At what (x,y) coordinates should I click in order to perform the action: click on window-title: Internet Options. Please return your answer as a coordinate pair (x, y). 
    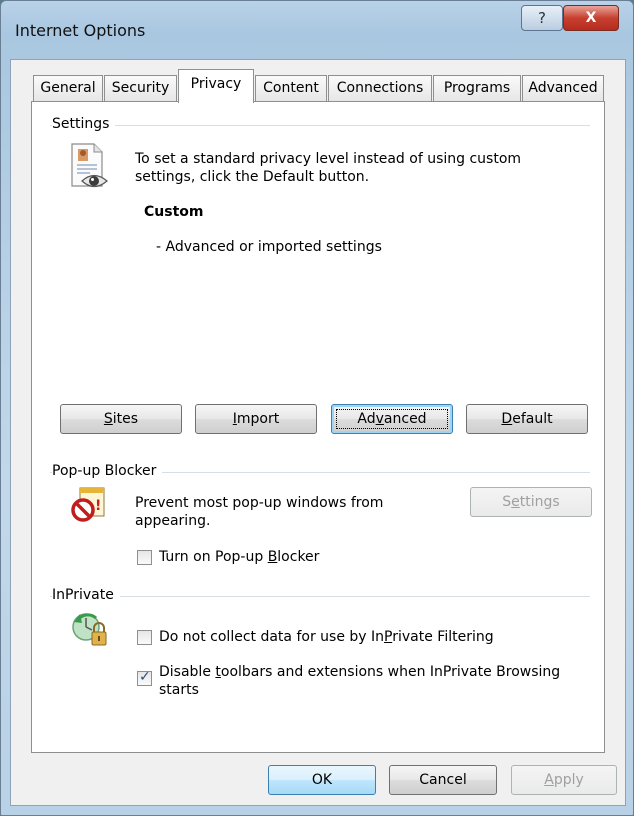
    Looking at the image, I should click on (80, 30).